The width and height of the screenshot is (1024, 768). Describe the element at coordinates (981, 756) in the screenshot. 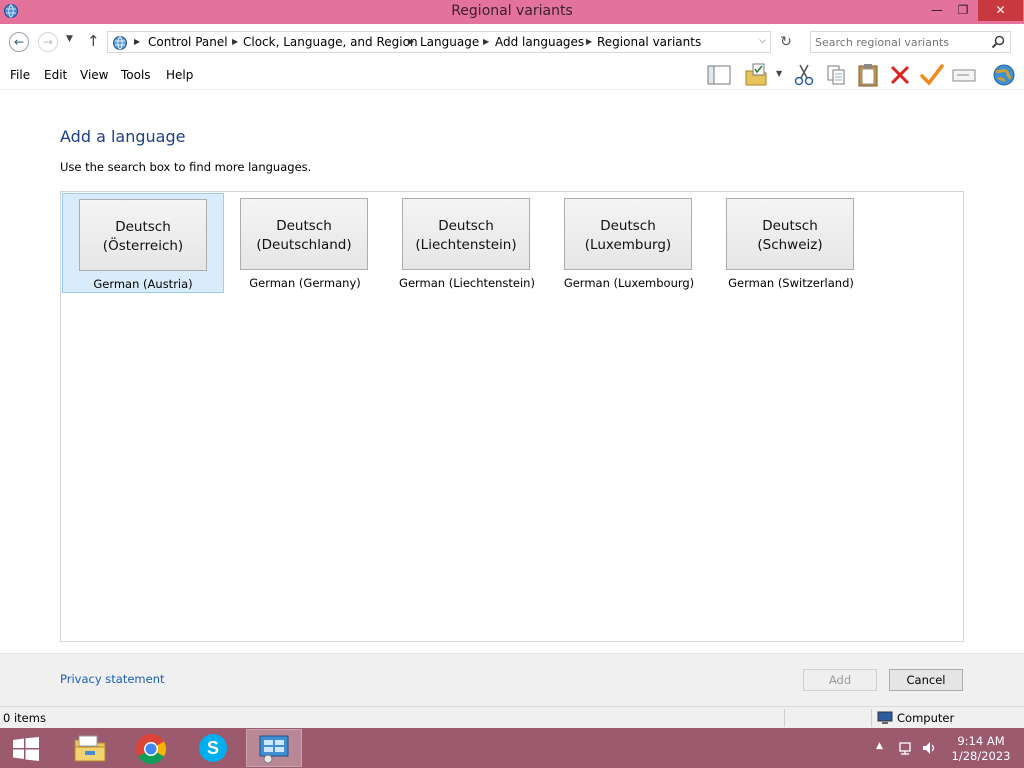

I see `clock-date: 1/28/2023` at that location.